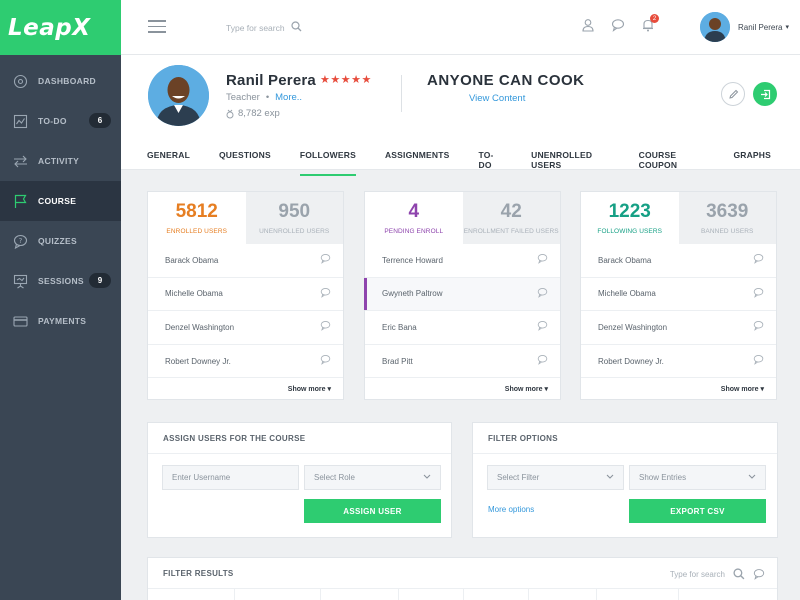 The height and width of the screenshot is (600, 800). Describe the element at coordinates (672, 163) in the screenshot. I see `tab-course-coupon: COURSE COUPON` at that location.